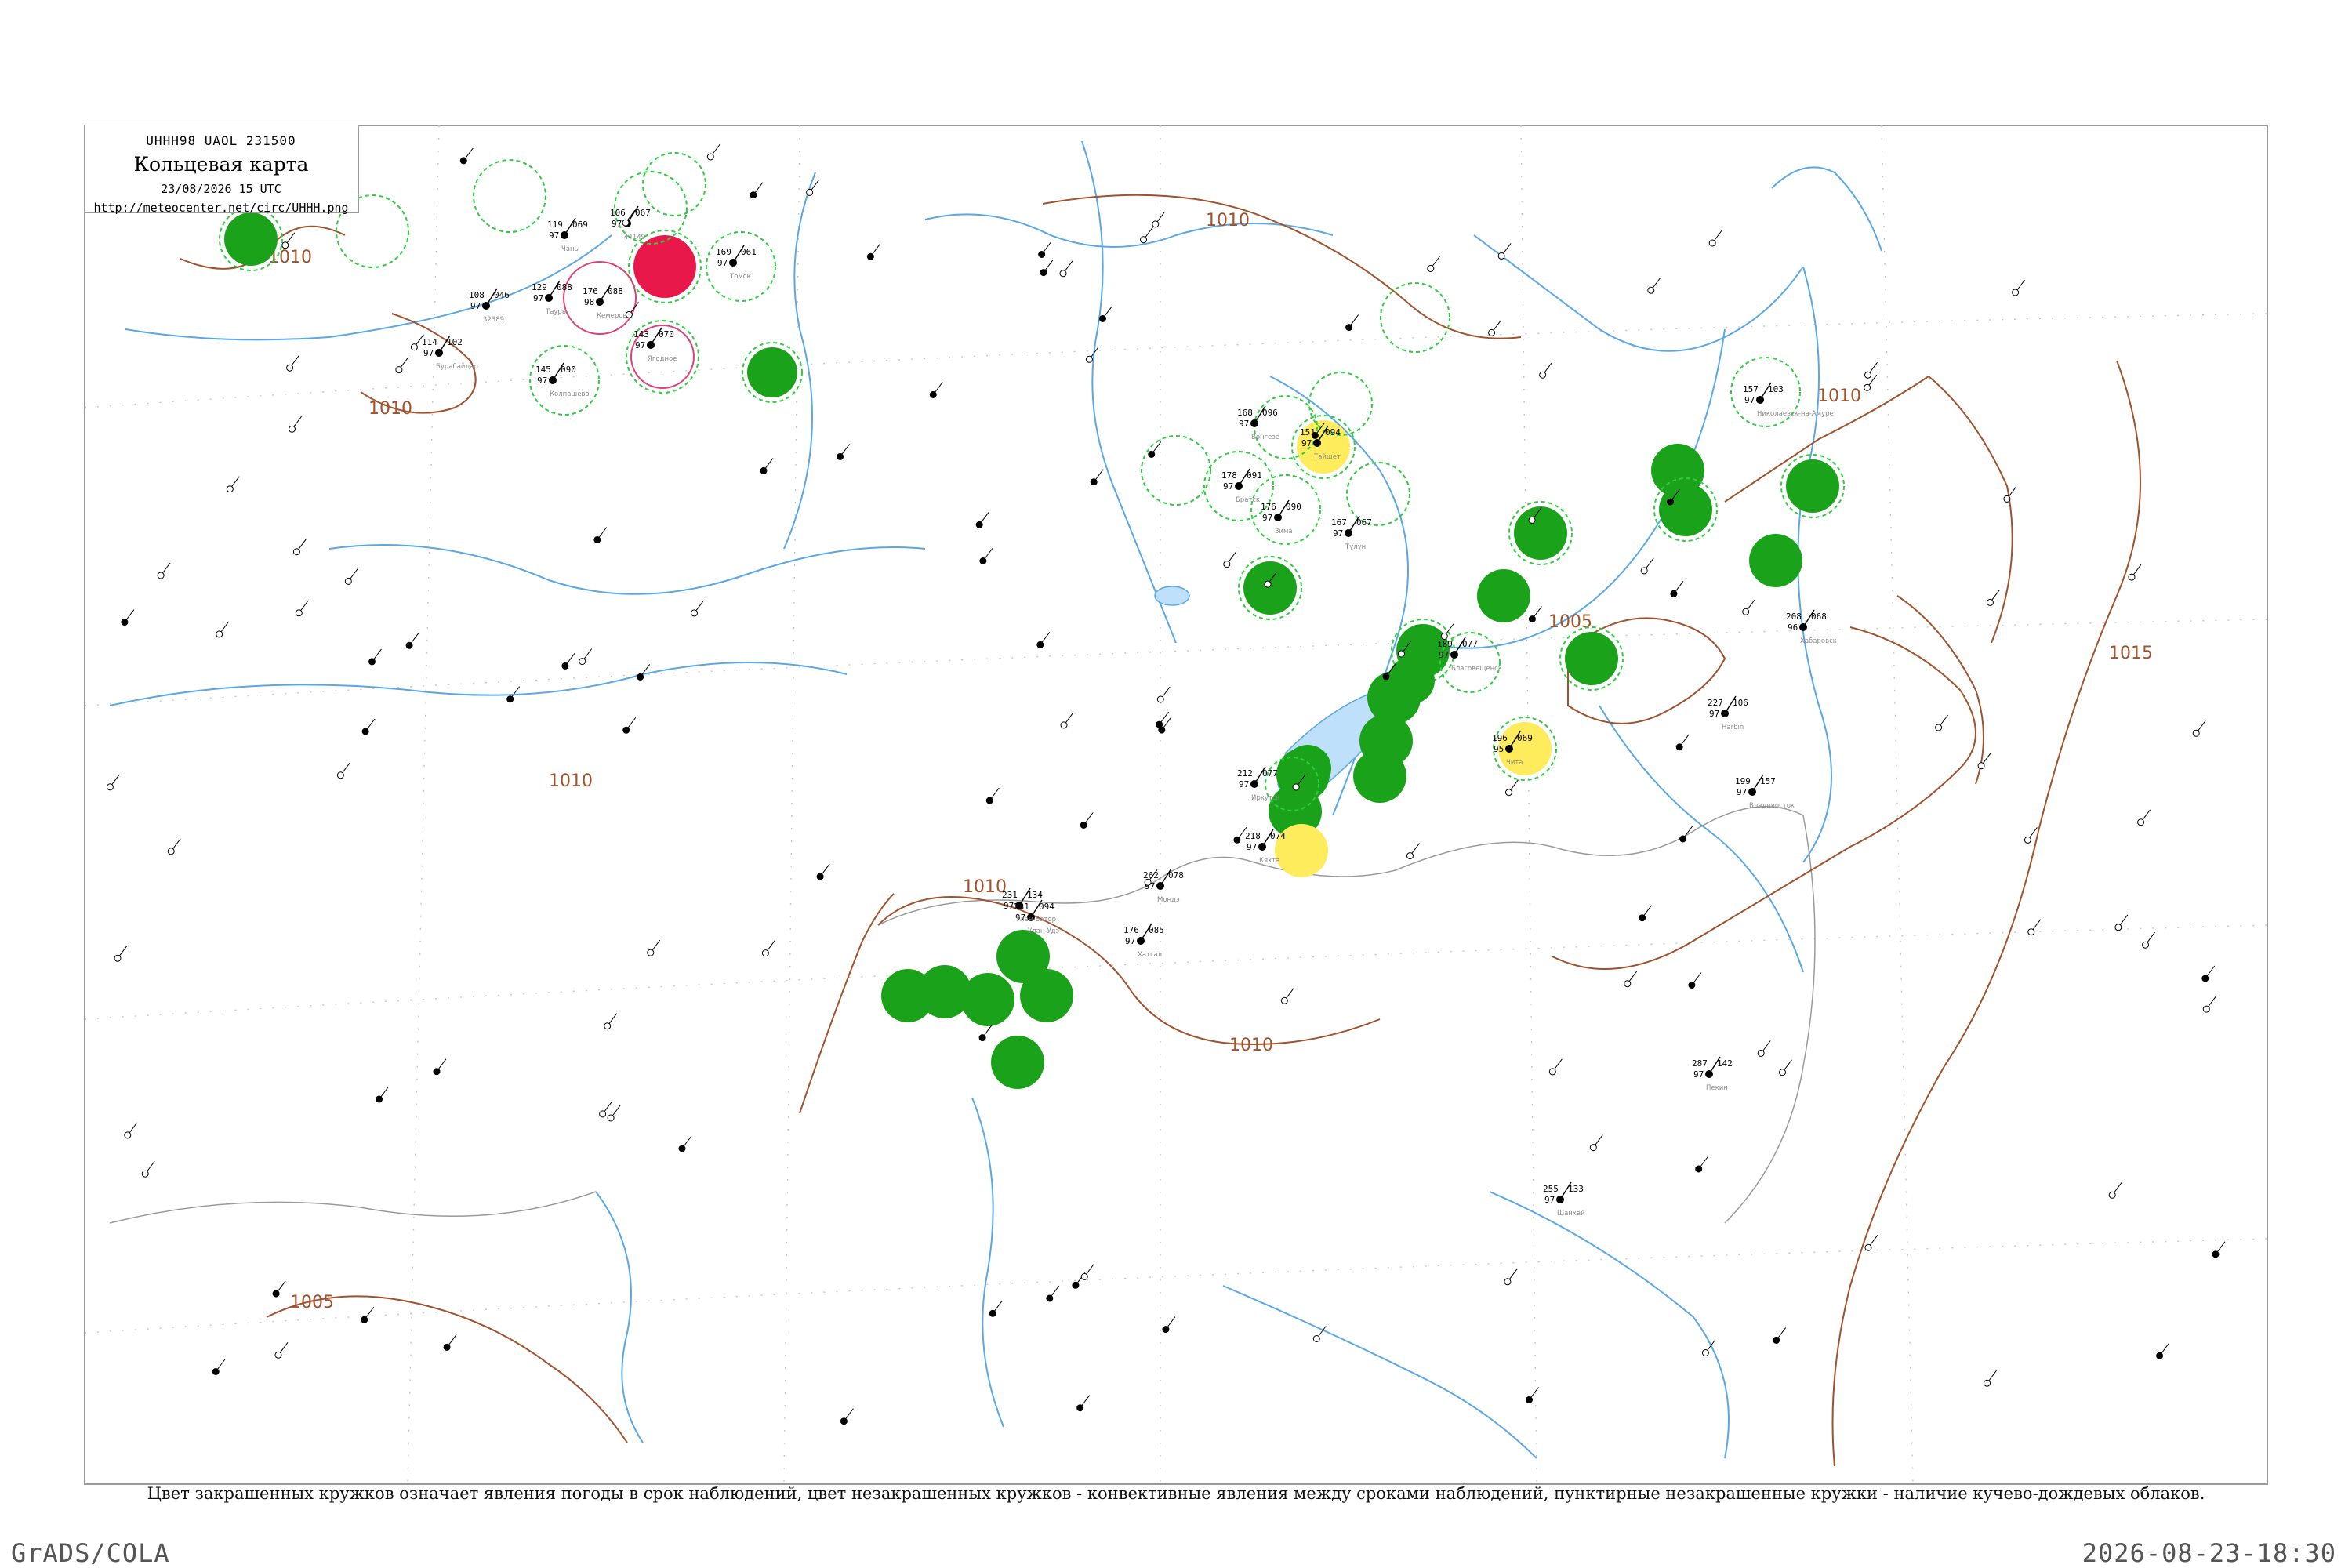 The width and height of the screenshot is (2352, 1568). What do you see at coordinates (1176, 875) in the screenshot?
I see `station-p-value: 078` at bounding box center [1176, 875].